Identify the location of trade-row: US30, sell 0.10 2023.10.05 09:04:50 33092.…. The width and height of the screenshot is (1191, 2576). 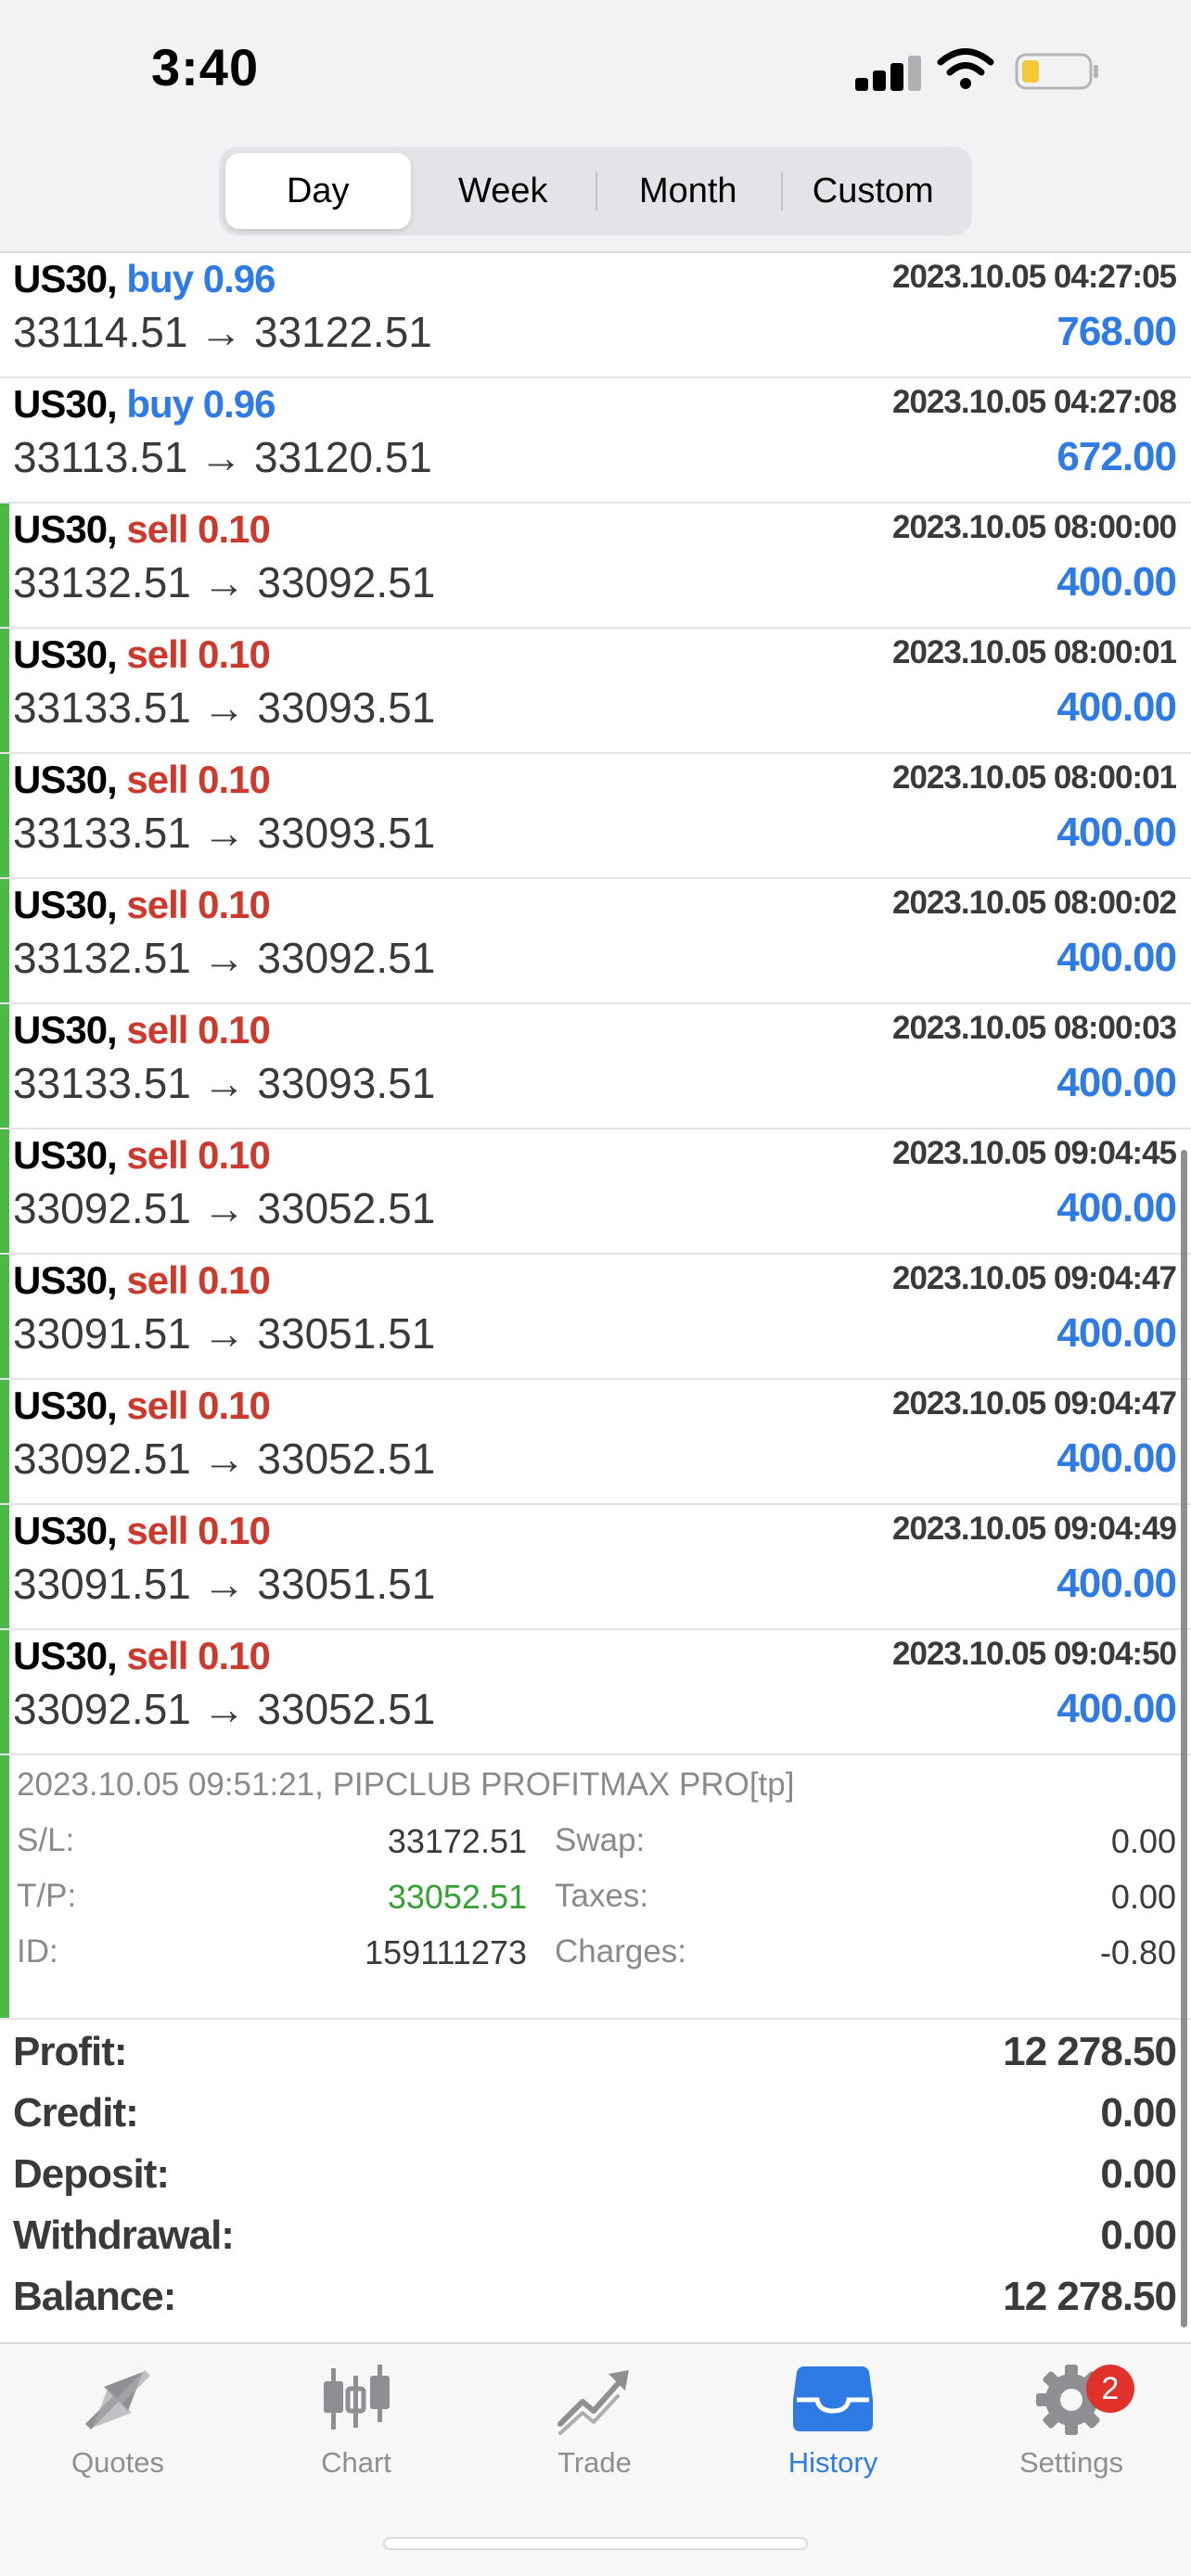
(595, 1692).